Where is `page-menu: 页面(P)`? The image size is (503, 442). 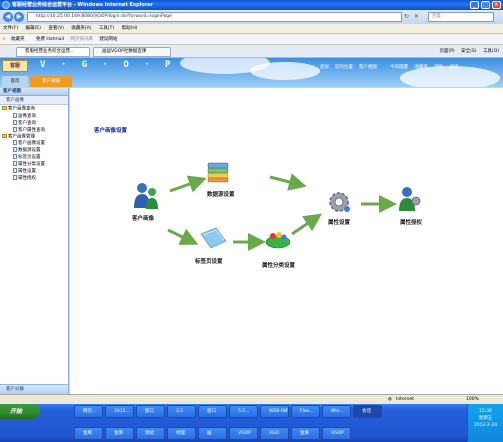
page-menu: 页面(P) is located at coordinates (446, 51).